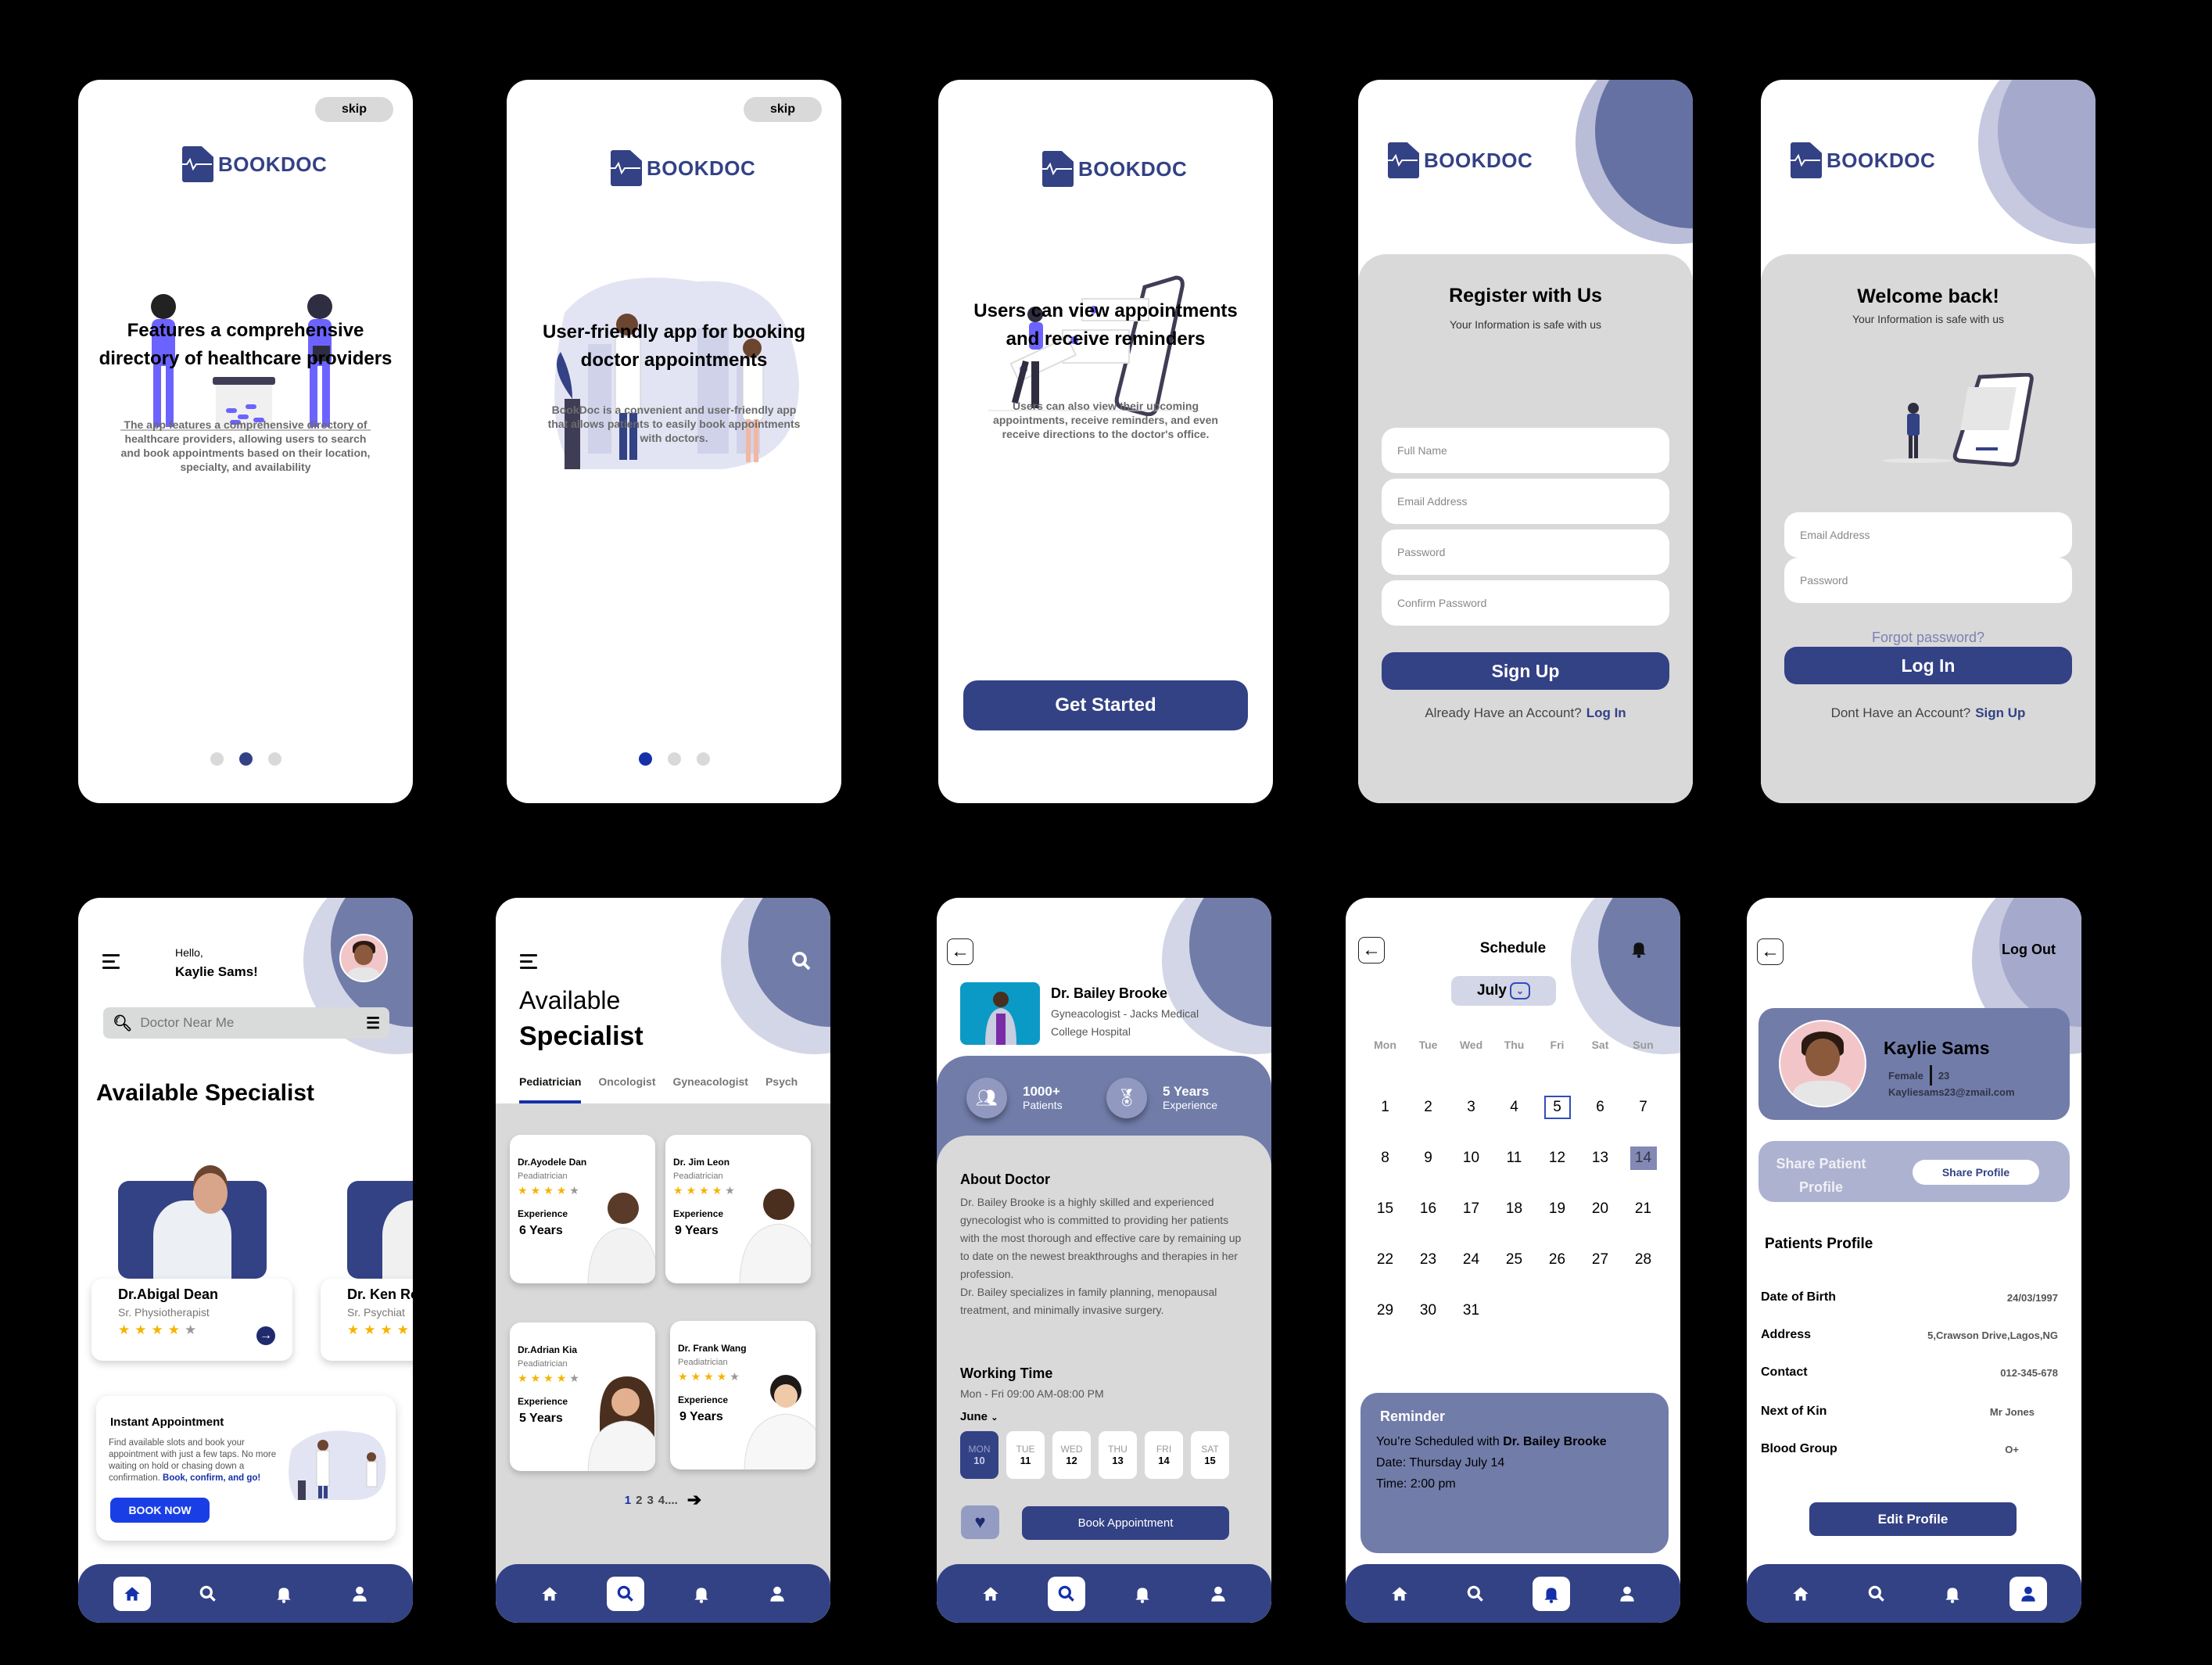 This screenshot has height=1665, width=2212. What do you see at coordinates (1428, 1107) in the screenshot?
I see `calendar-day: 2` at bounding box center [1428, 1107].